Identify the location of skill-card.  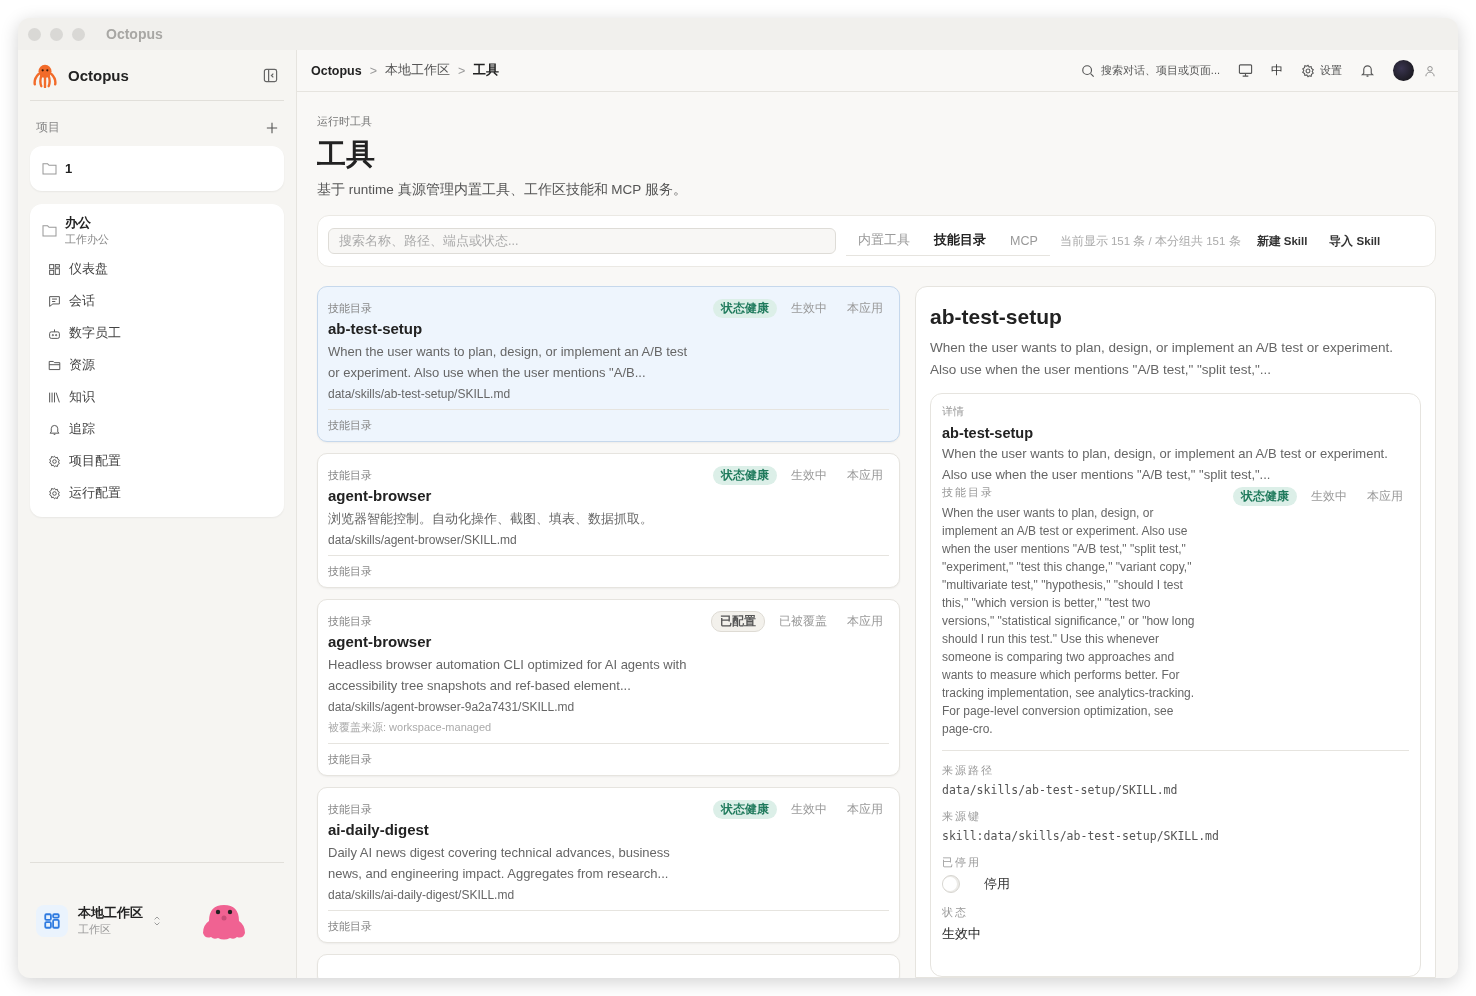
(608, 687).